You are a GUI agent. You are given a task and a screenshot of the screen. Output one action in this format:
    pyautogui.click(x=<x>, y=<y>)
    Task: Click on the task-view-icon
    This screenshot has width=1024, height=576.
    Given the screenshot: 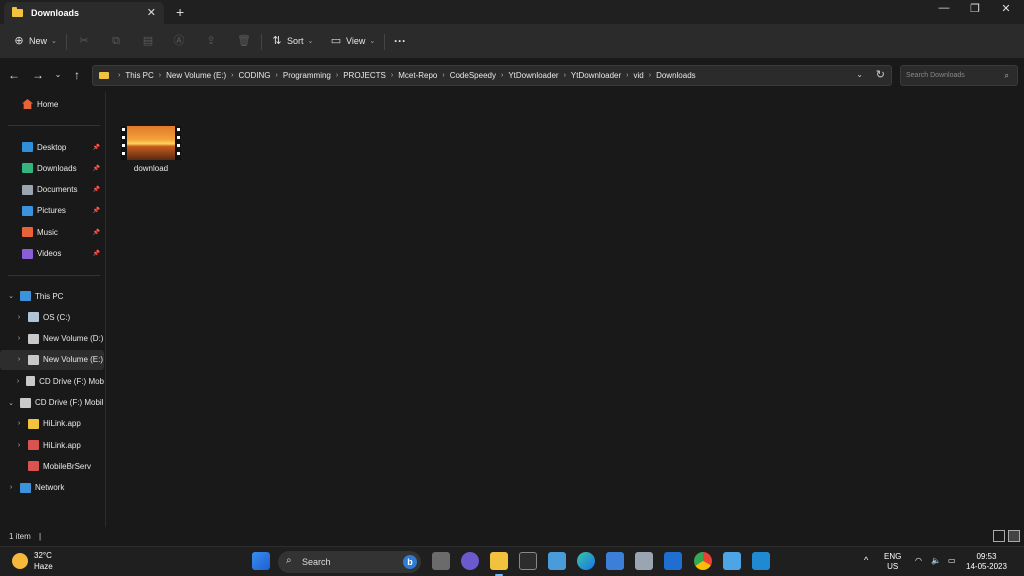 What is the action you would take?
    pyautogui.click(x=441, y=561)
    